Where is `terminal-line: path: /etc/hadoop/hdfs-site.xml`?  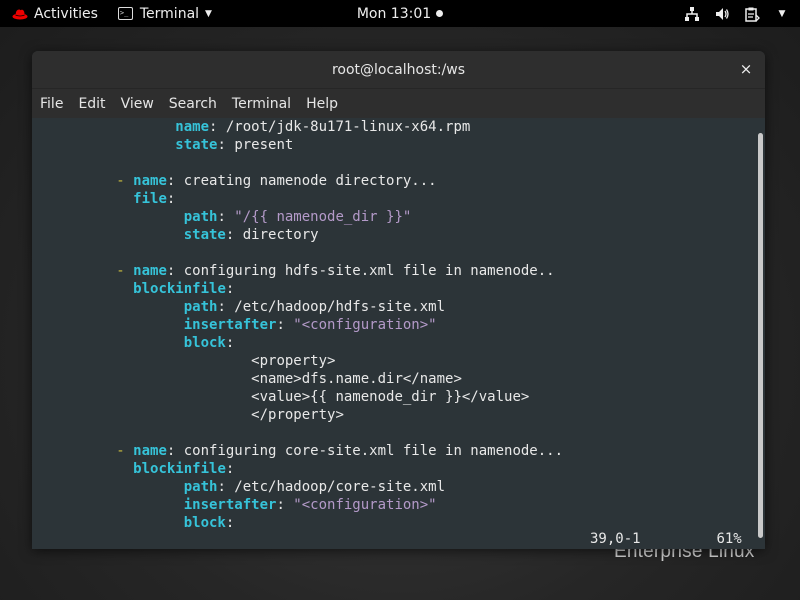 terminal-line: path: /etc/hadoop/hdfs-site.xml is located at coordinates (314, 307).